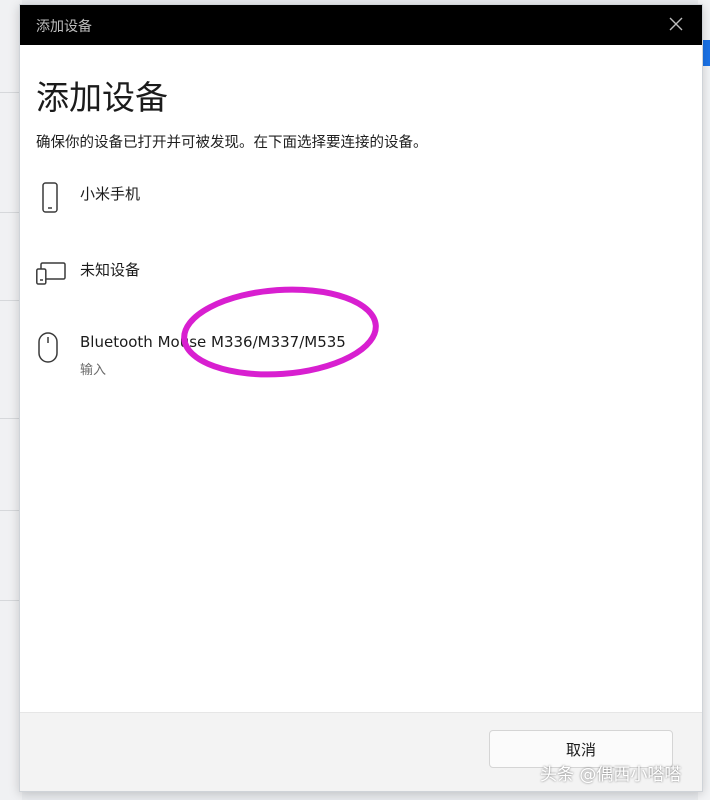 Image resolution: width=710 pixels, height=800 pixels. What do you see at coordinates (110, 270) in the screenshot?
I see `device-name: 未知设备` at bounding box center [110, 270].